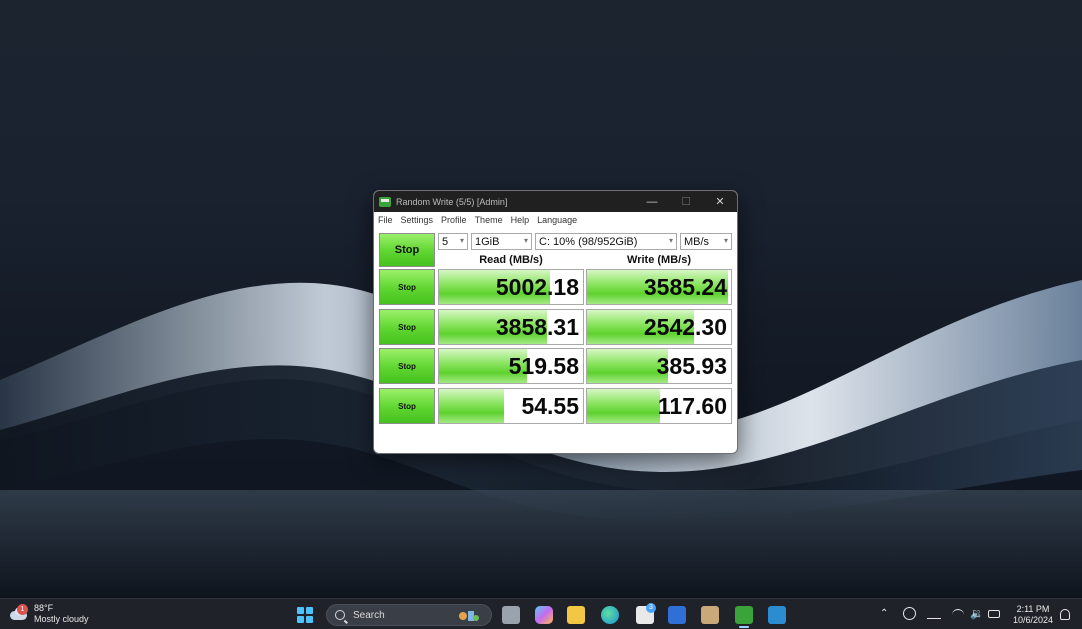 The height and width of the screenshot is (629, 1082). I want to click on menu-language: Language, so click(557, 220).